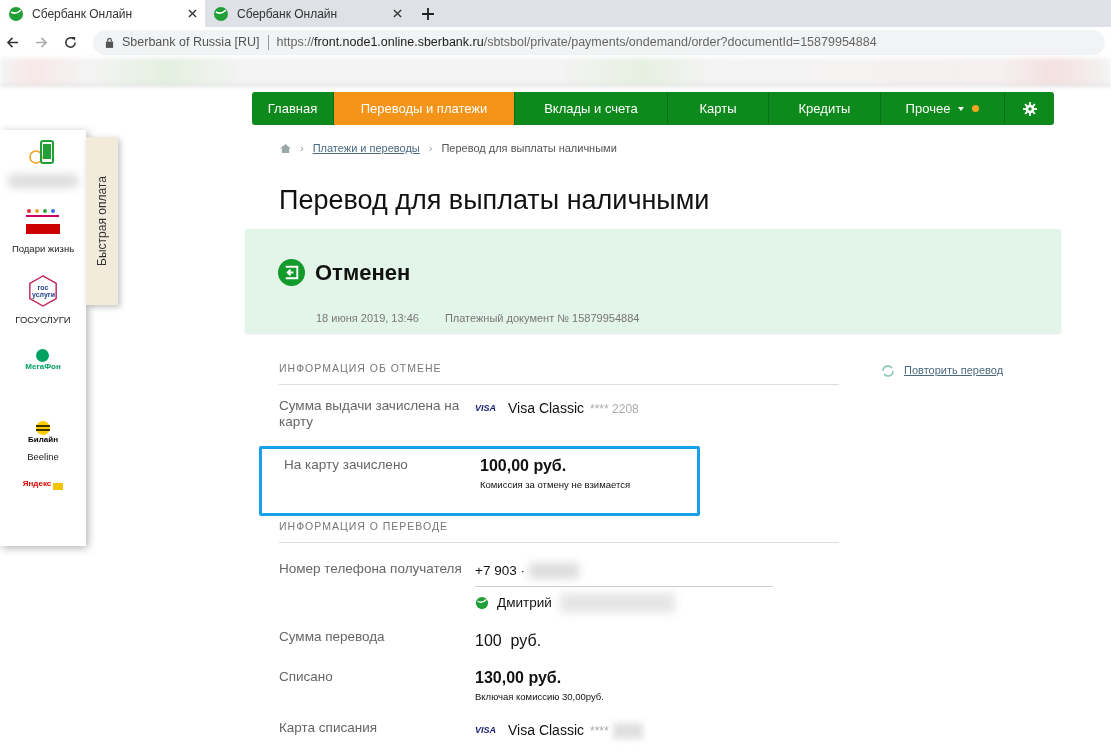 Image resolution: width=1111 pixels, height=756 pixels. What do you see at coordinates (43, 456) in the screenshot?
I see `quick-pay-label: Beeline` at bounding box center [43, 456].